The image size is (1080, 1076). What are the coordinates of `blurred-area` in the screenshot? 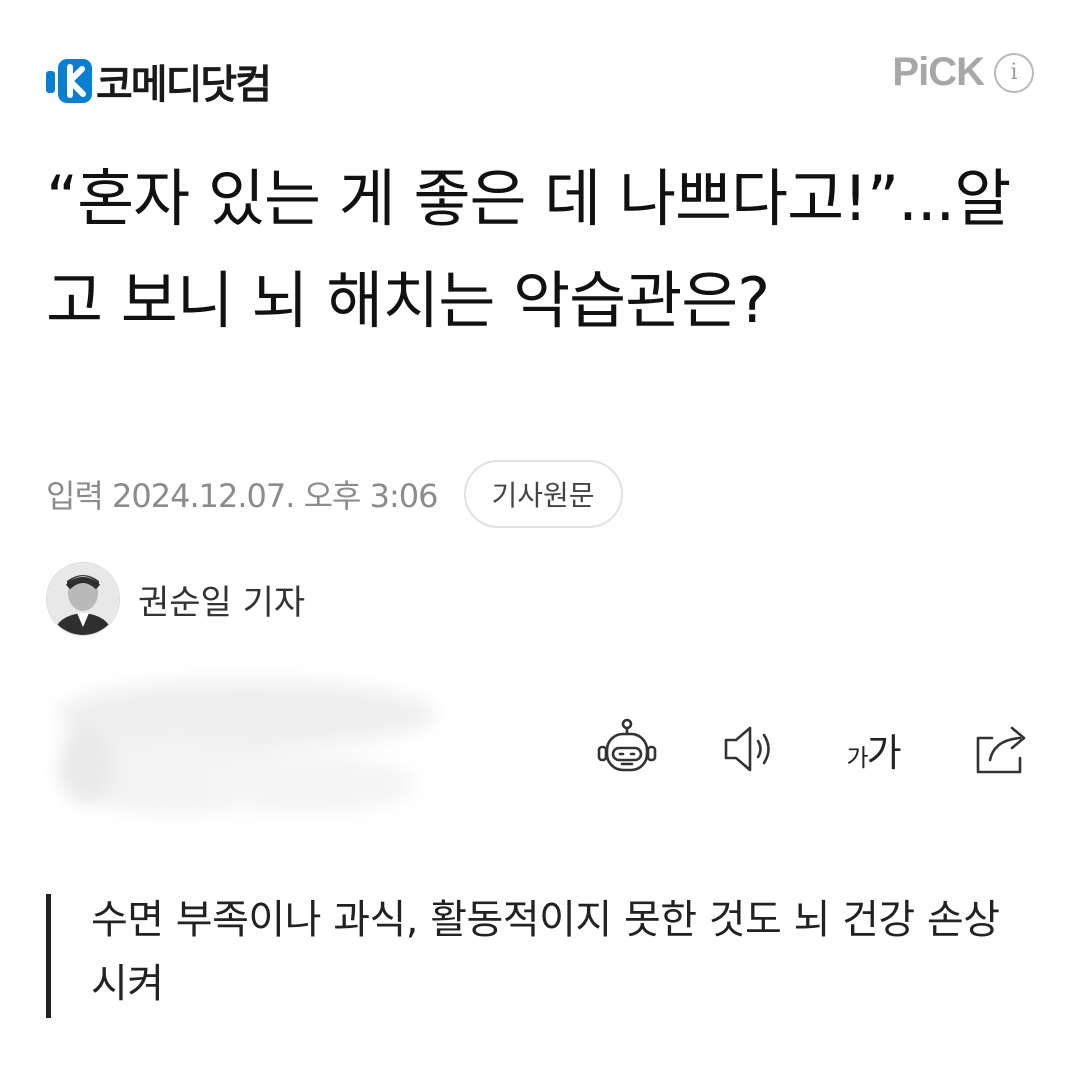 It's located at (246, 746).